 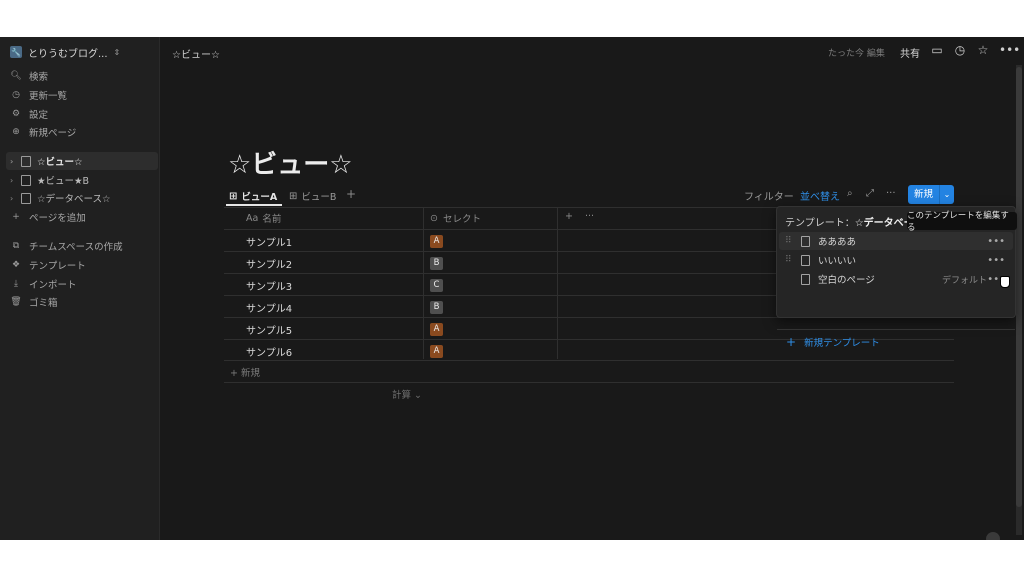 I want to click on sidebar-page-database: › ☆データベース☆, so click(x=82, y=198).